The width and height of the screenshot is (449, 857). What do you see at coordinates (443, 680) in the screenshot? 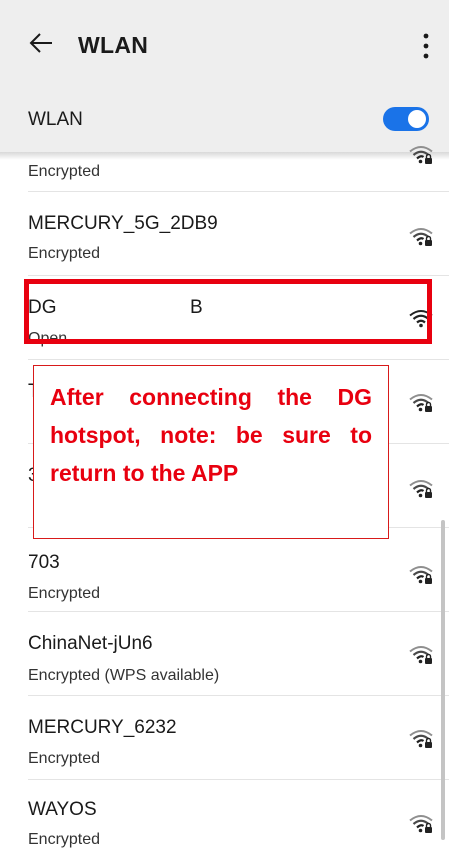
I see `scrollbar` at bounding box center [443, 680].